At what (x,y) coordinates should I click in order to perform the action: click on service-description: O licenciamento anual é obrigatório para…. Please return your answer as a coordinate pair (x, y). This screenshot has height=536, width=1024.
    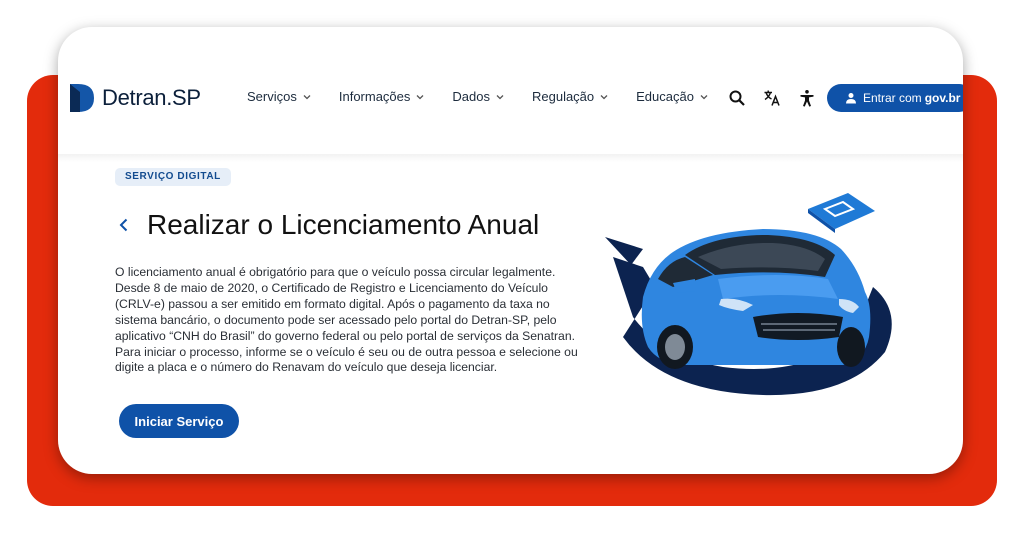
    Looking at the image, I should click on (346, 320).